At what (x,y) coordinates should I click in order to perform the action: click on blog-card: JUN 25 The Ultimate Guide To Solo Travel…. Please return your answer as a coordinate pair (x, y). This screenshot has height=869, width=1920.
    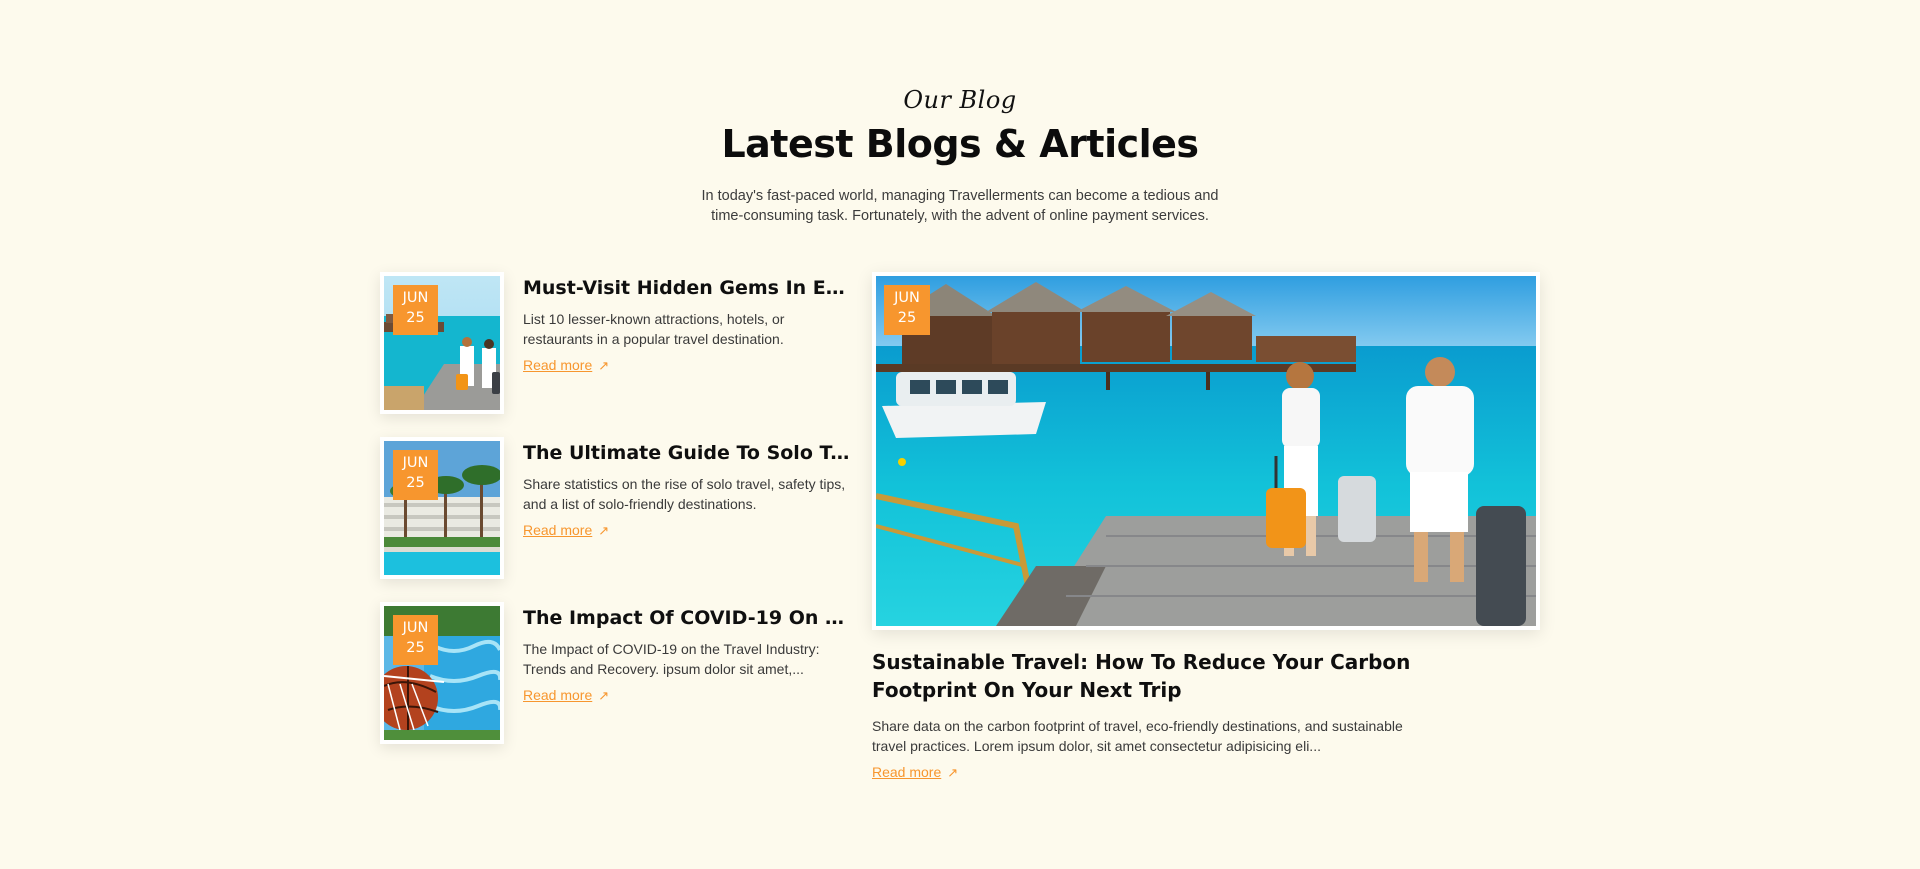
    Looking at the image, I should click on (620, 510).